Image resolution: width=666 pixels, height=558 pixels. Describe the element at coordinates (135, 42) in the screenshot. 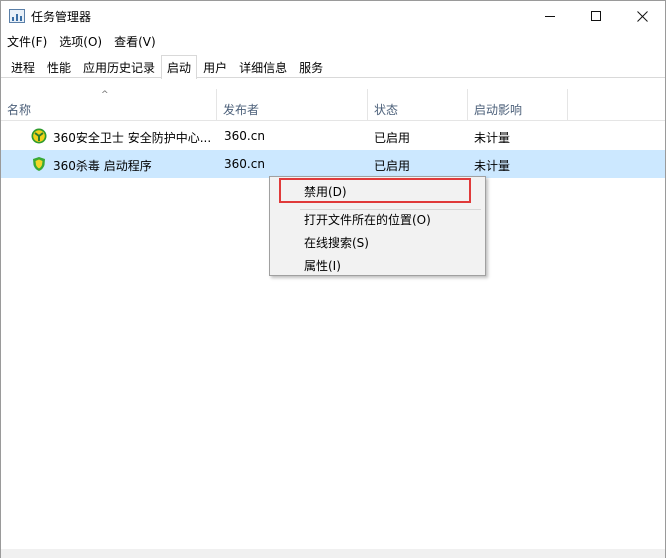

I see `menu-view: 查看(V)` at that location.